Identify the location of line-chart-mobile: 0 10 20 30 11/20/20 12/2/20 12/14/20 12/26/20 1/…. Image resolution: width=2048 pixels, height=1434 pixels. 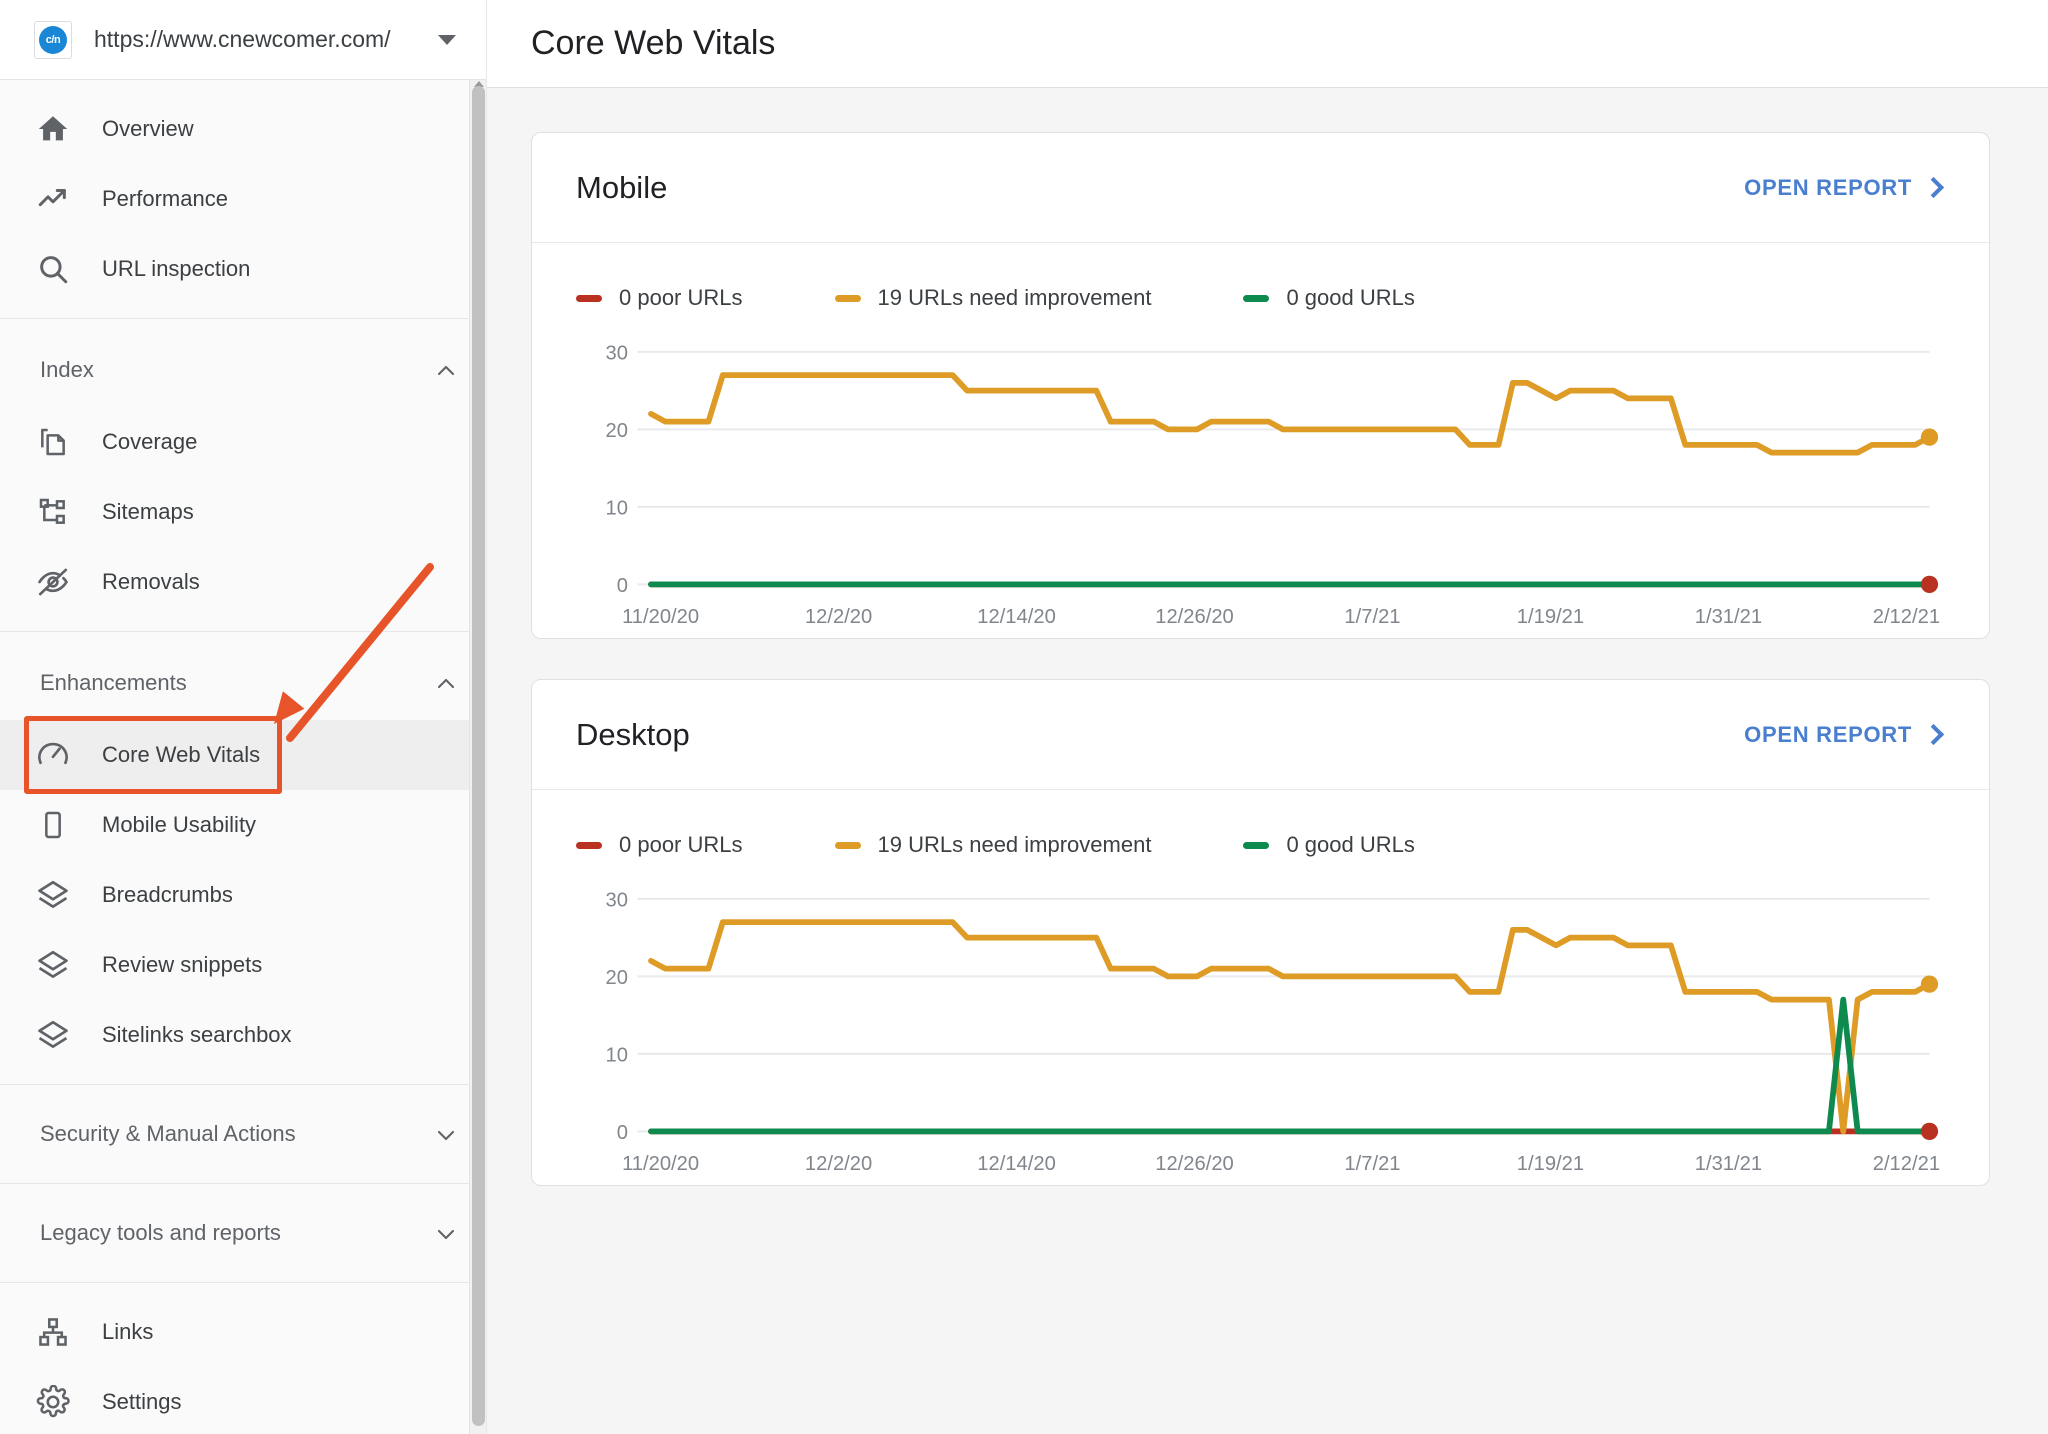
(1258, 479).